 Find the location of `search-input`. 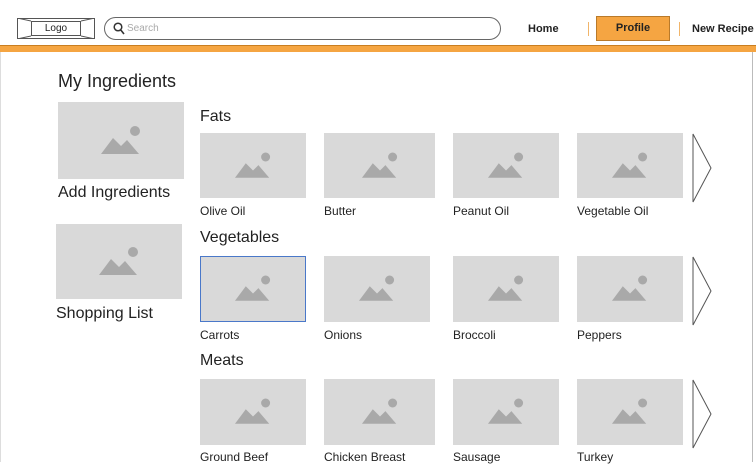

search-input is located at coordinates (307, 28).